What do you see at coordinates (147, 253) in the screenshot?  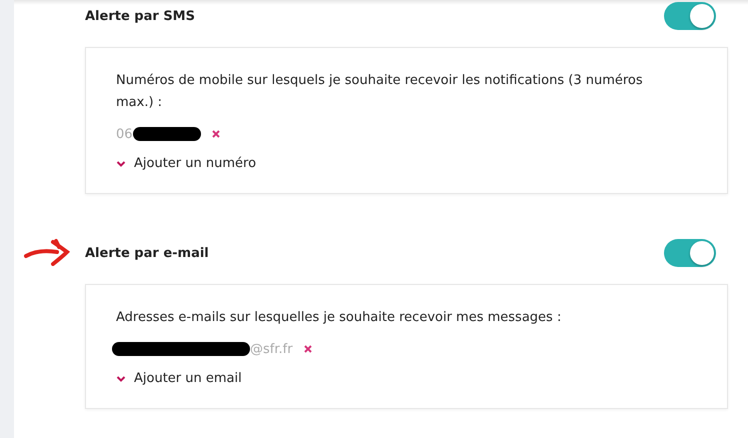 I see `section-title: Alerte par e-mail` at bounding box center [147, 253].